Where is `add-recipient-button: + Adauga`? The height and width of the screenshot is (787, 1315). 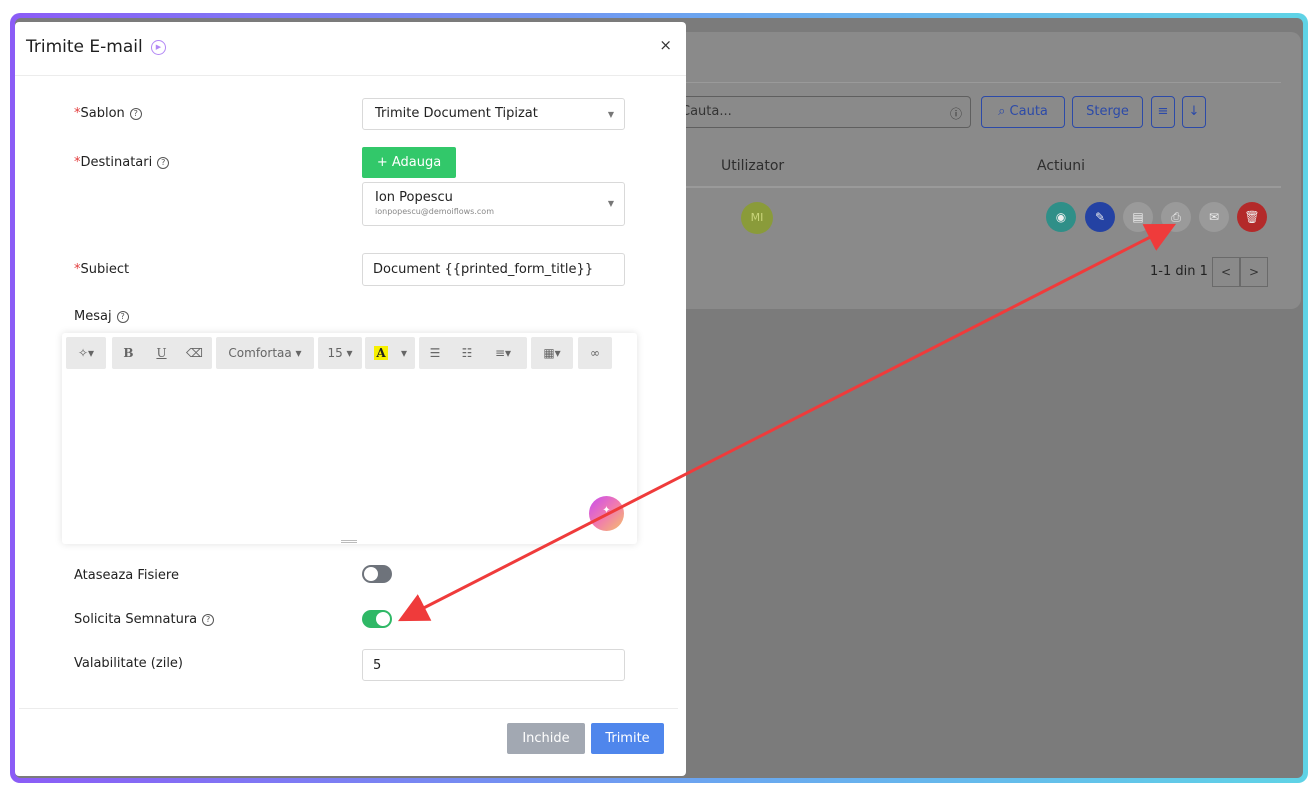 add-recipient-button: + Adauga is located at coordinates (409, 162).